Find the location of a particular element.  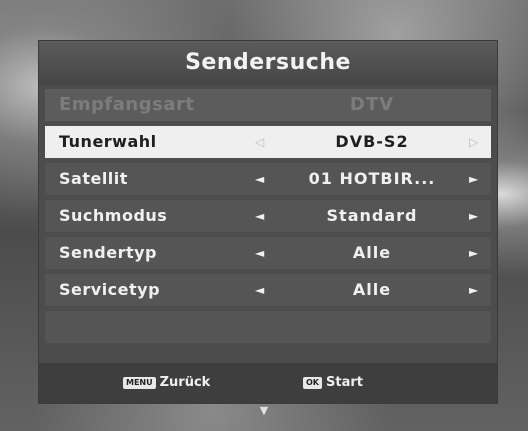

setting-row-satellit: Satellit ◄ 01 HOTBIR... ► is located at coordinates (268, 179).